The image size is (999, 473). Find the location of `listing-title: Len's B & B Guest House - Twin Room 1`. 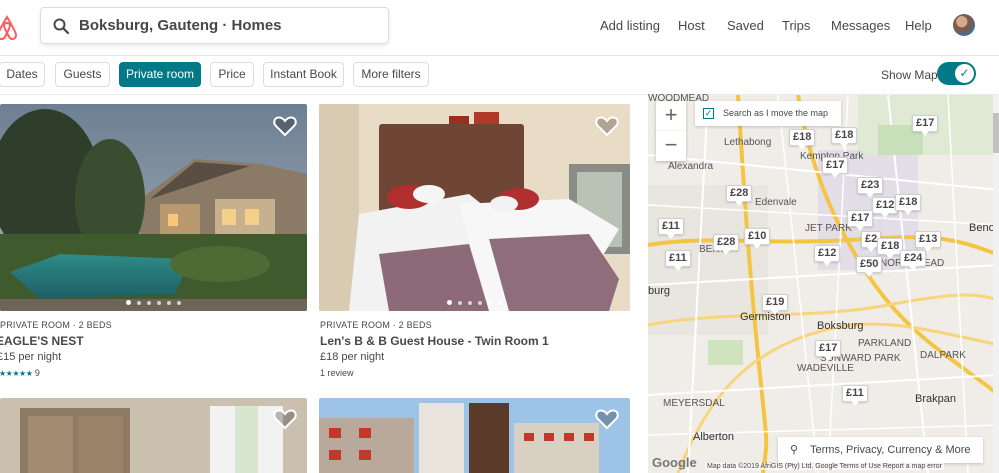

listing-title: Len's B & B Guest House - Twin Room 1 is located at coordinates (434, 341).